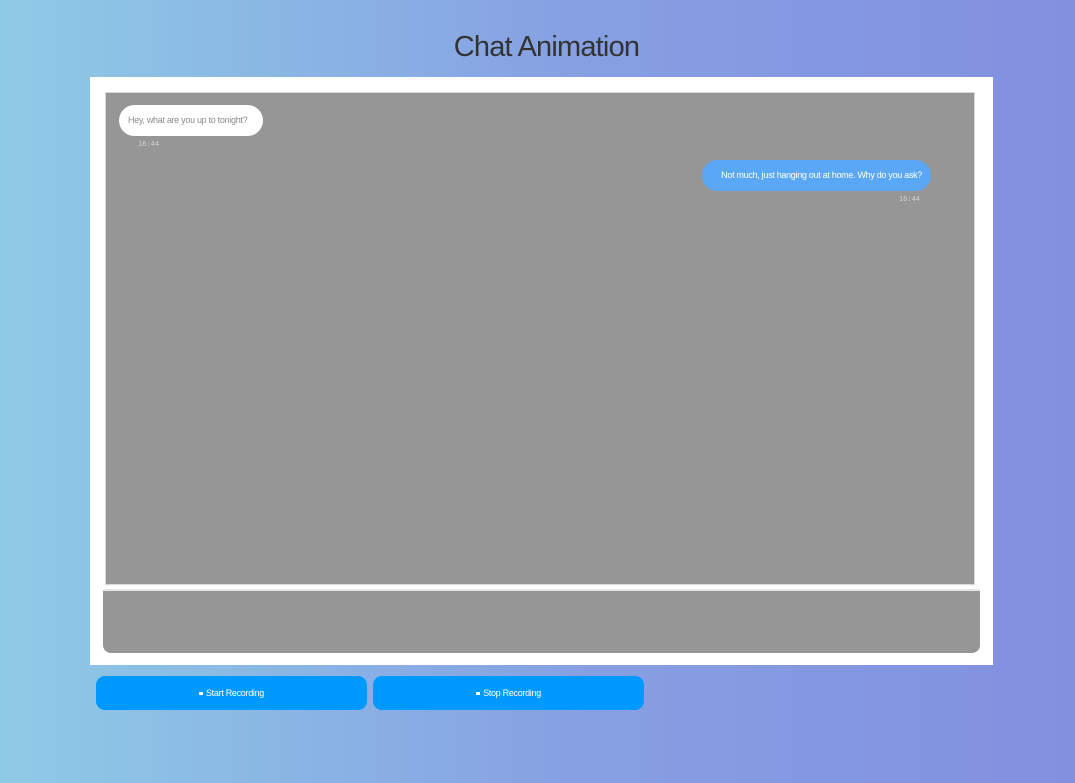 The image size is (1075, 783). I want to click on message-received: Hey, what are you up to tonight? 16:44, so click(191, 126).